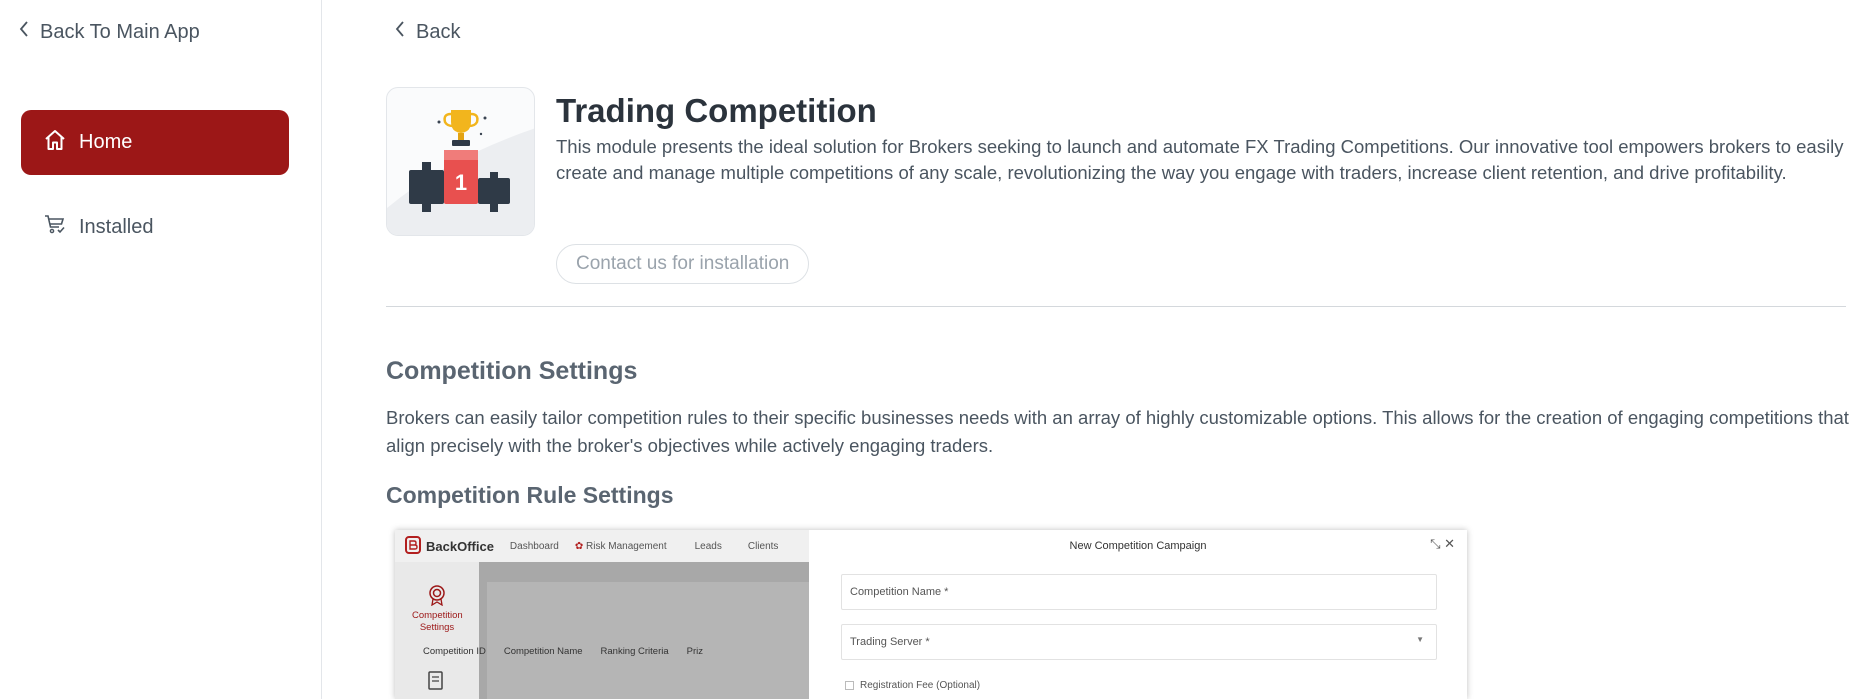 This screenshot has height=699, width=1866. What do you see at coordinates (512, 371) in the screenshot?
I see `competition-settings-heading: Competition Settings` at bounding box center [512, 371].